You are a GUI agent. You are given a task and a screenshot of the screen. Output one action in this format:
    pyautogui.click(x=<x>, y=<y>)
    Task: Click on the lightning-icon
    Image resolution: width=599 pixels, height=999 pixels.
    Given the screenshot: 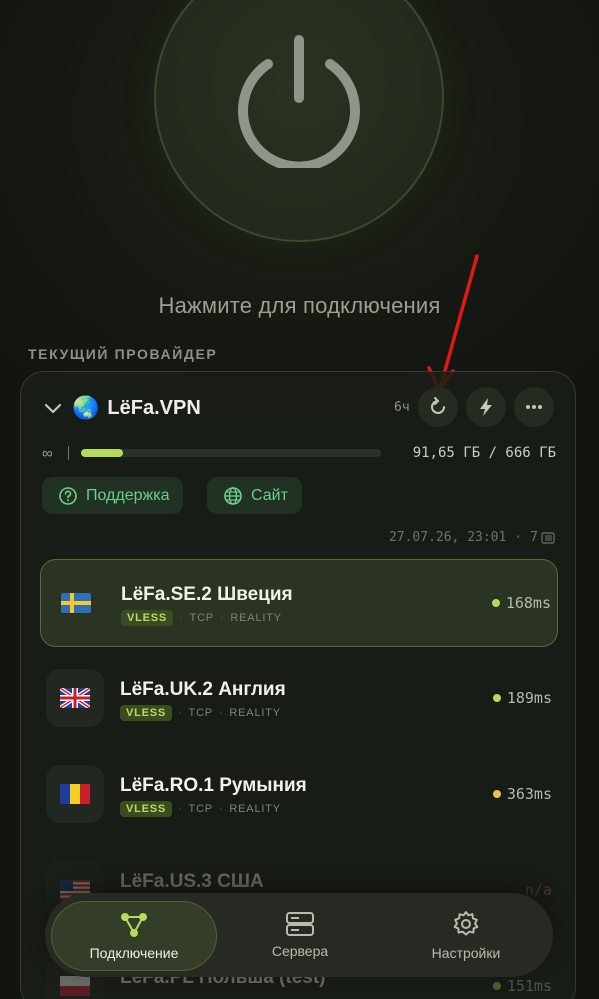 What is the action you would take?
    pyautogui.click(x=486, y=407)
    